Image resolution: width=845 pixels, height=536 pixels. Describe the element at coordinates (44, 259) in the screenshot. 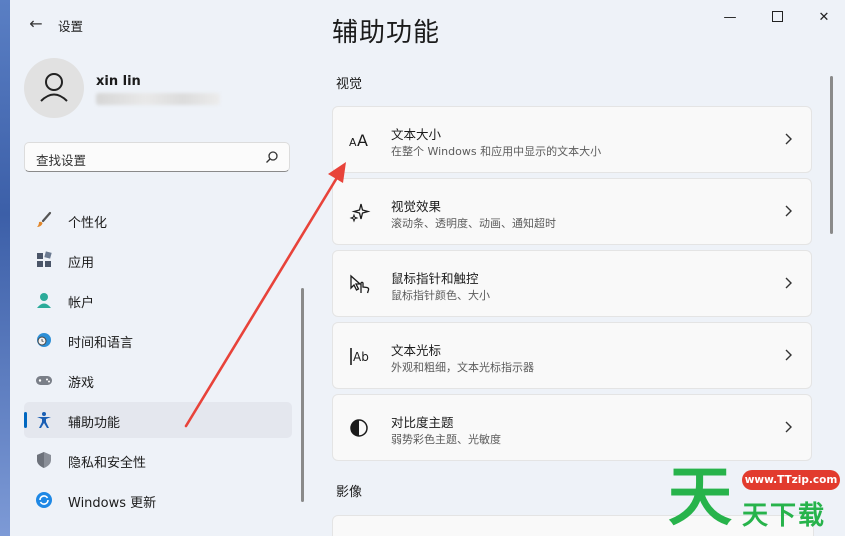

I see `apps-icon` at that location.